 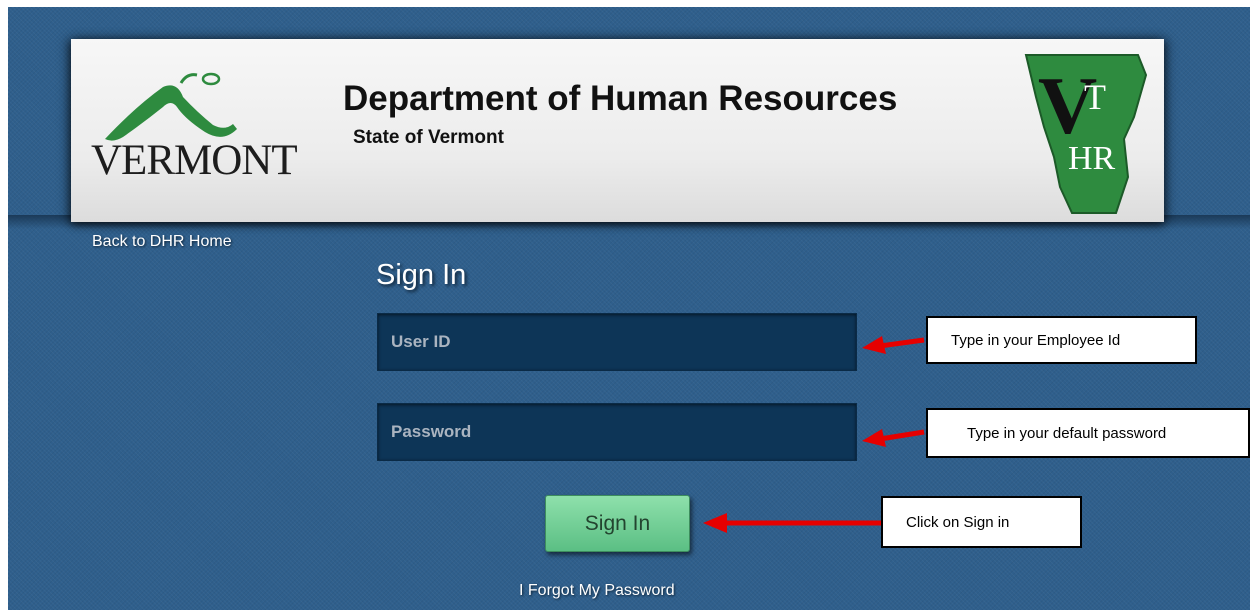 What do you see at coordinates (617, 523) in the screenshot?
I see `signin-button: Sign In` at bounding box center [617, 523].